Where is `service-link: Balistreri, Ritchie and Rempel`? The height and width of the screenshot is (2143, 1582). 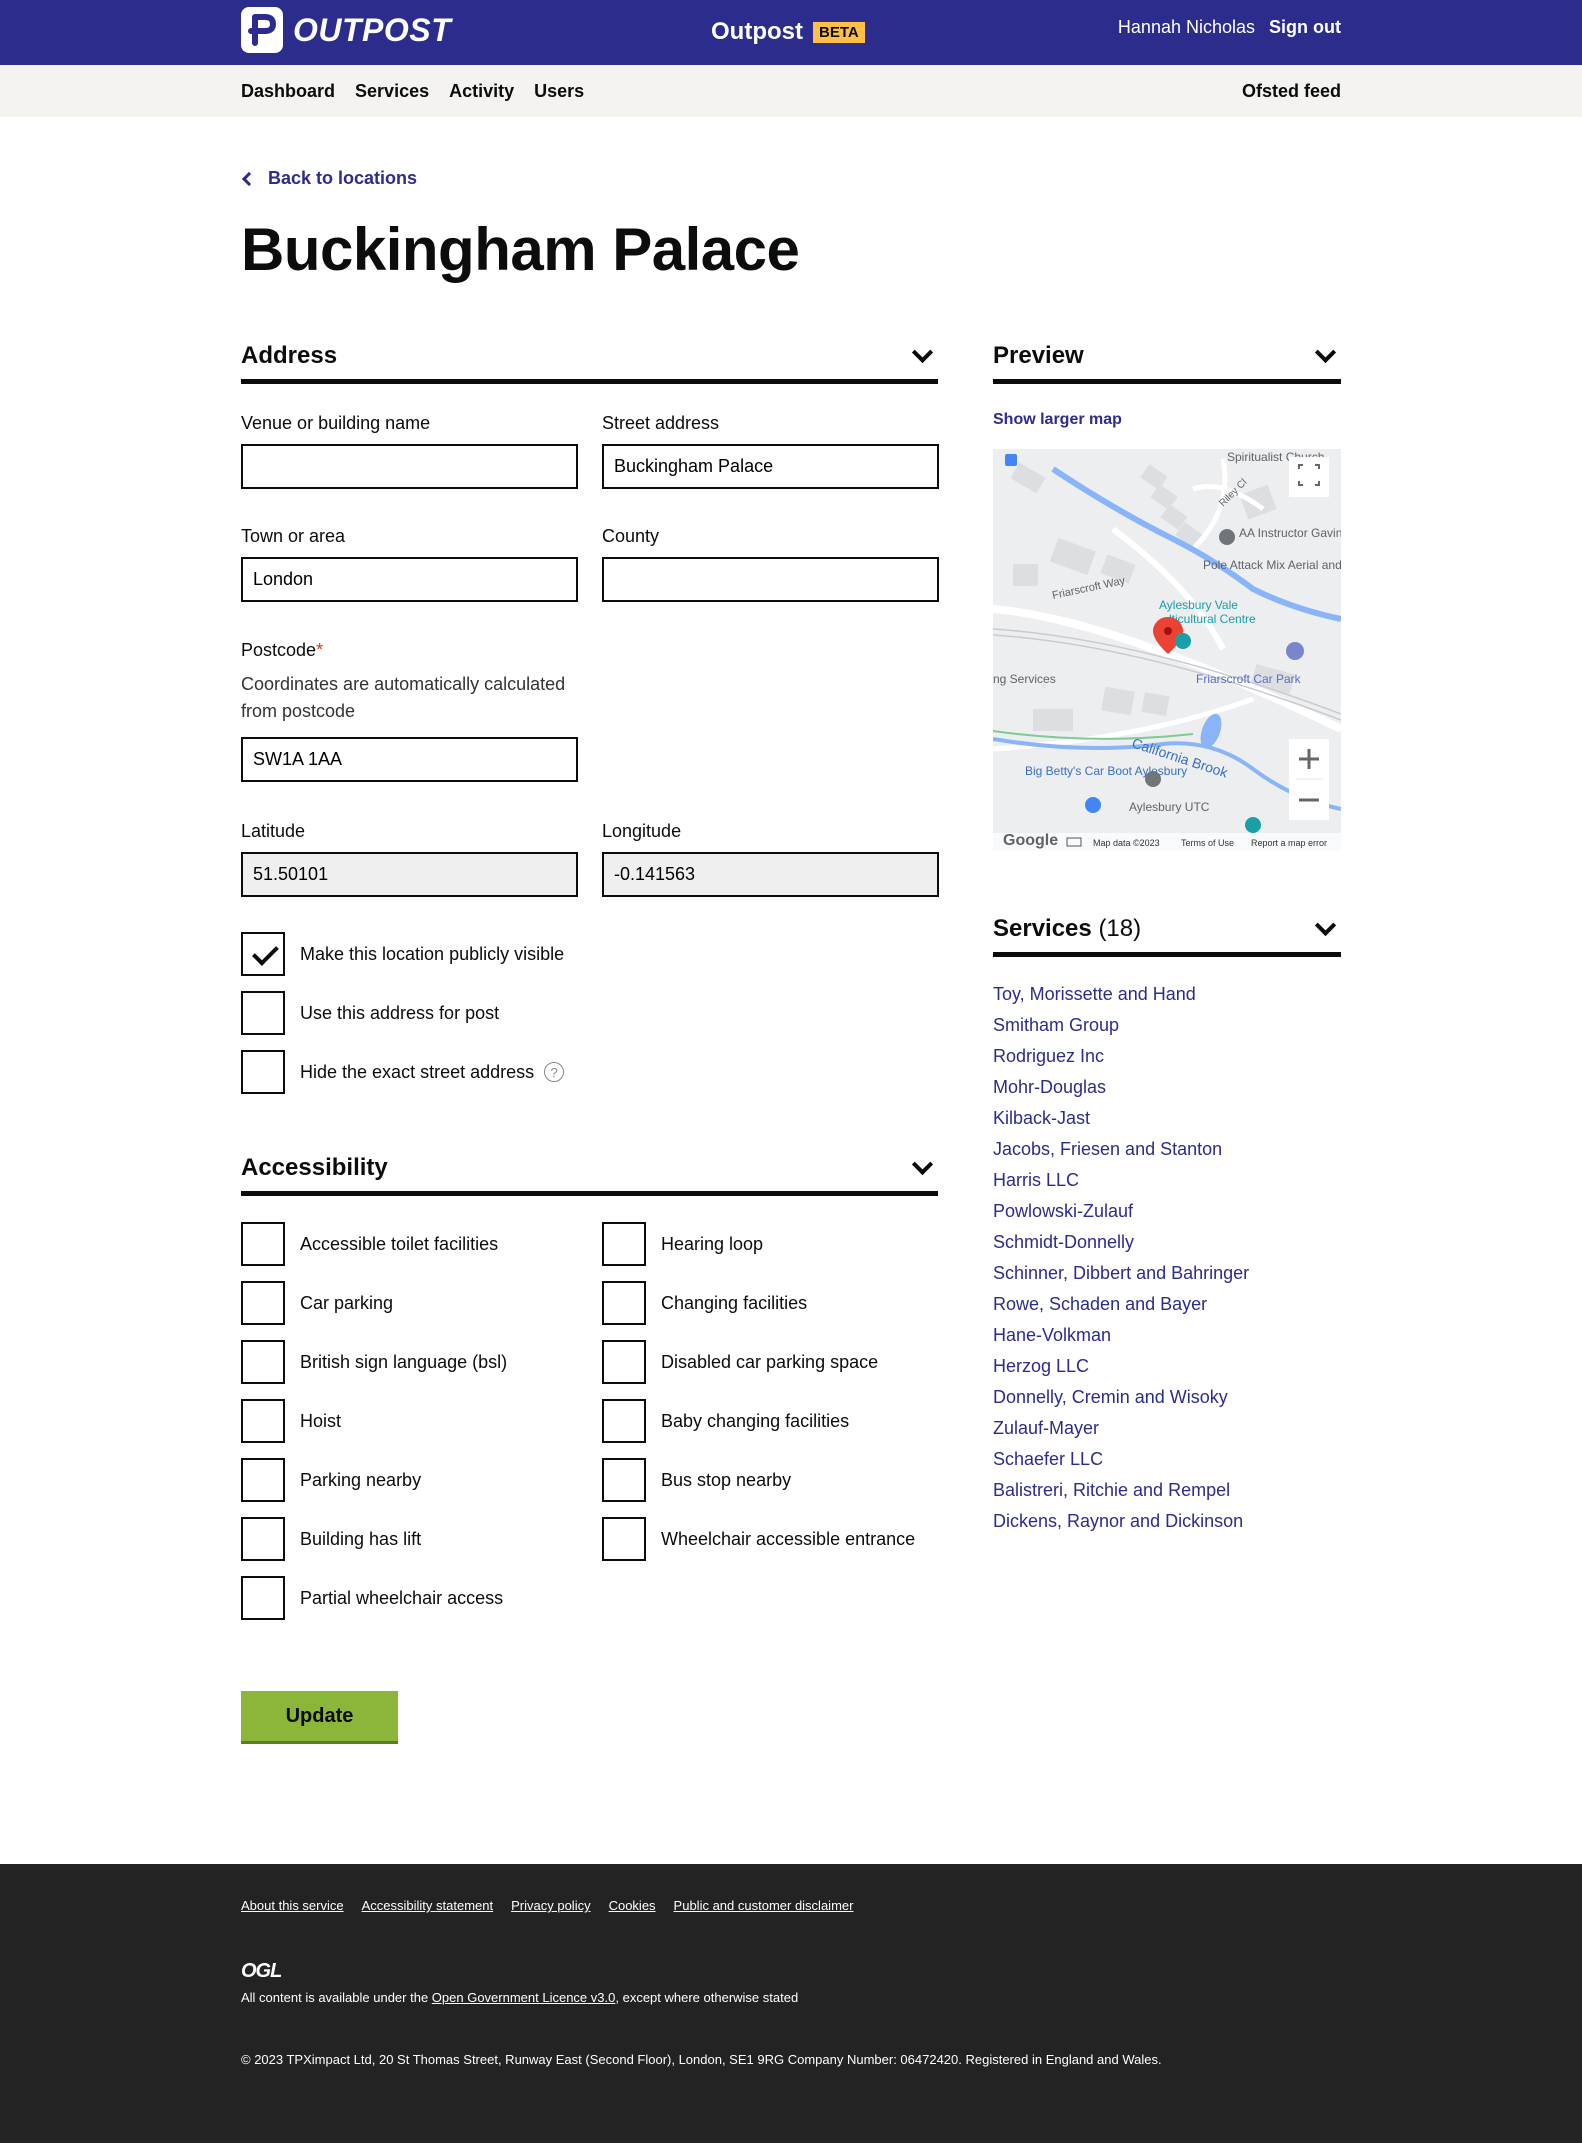
service-link: Balistreri, Ritchie and Rempel is located at coordinates (1121, 1492).